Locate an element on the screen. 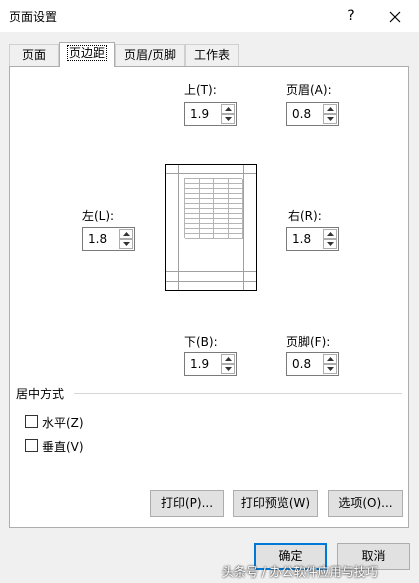 The image size is (419, 583). close-icon is located at coordinates (395, 16).